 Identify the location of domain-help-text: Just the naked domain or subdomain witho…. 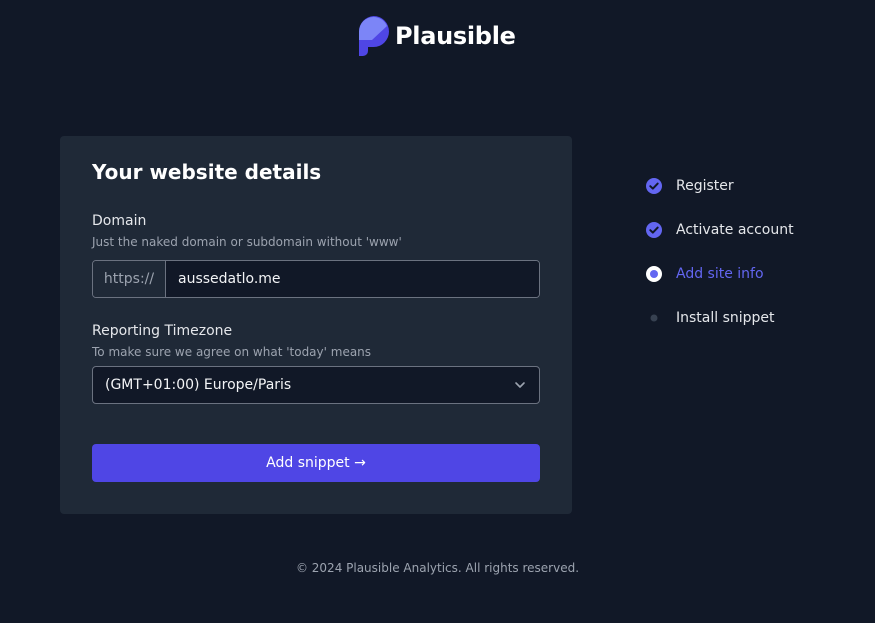
(247, 242).